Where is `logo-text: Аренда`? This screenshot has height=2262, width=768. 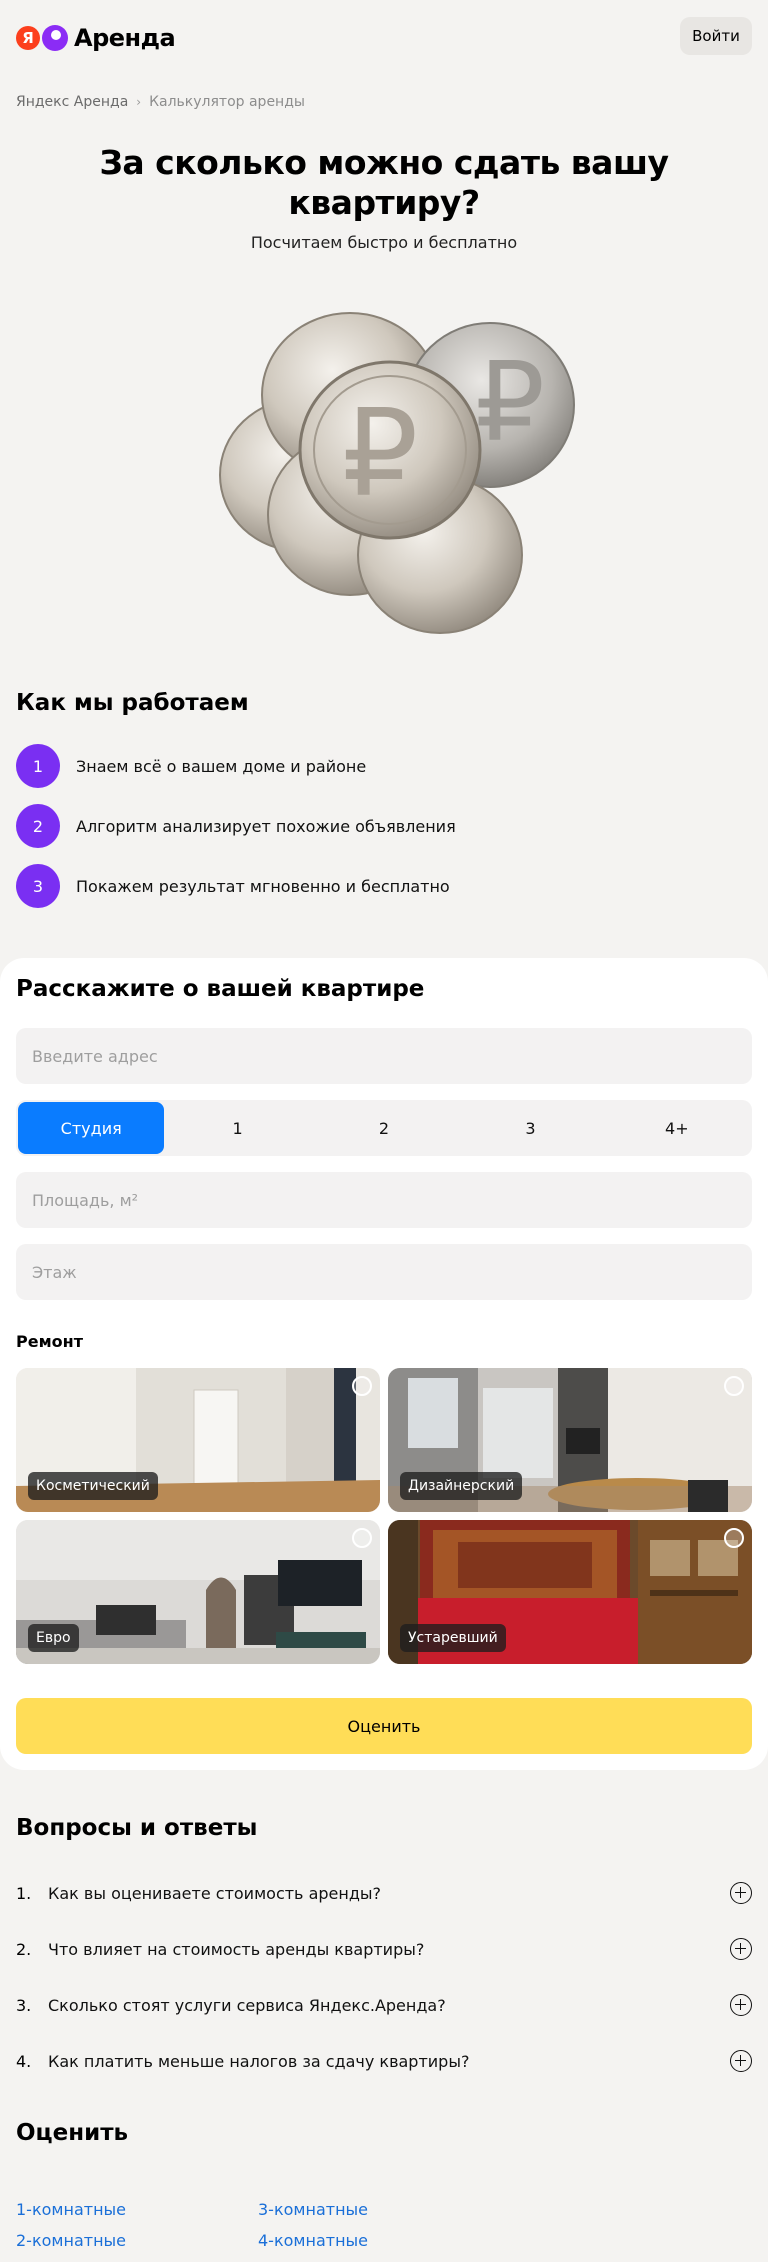 logo-text: Аренда is located at coordinates (125, 38).